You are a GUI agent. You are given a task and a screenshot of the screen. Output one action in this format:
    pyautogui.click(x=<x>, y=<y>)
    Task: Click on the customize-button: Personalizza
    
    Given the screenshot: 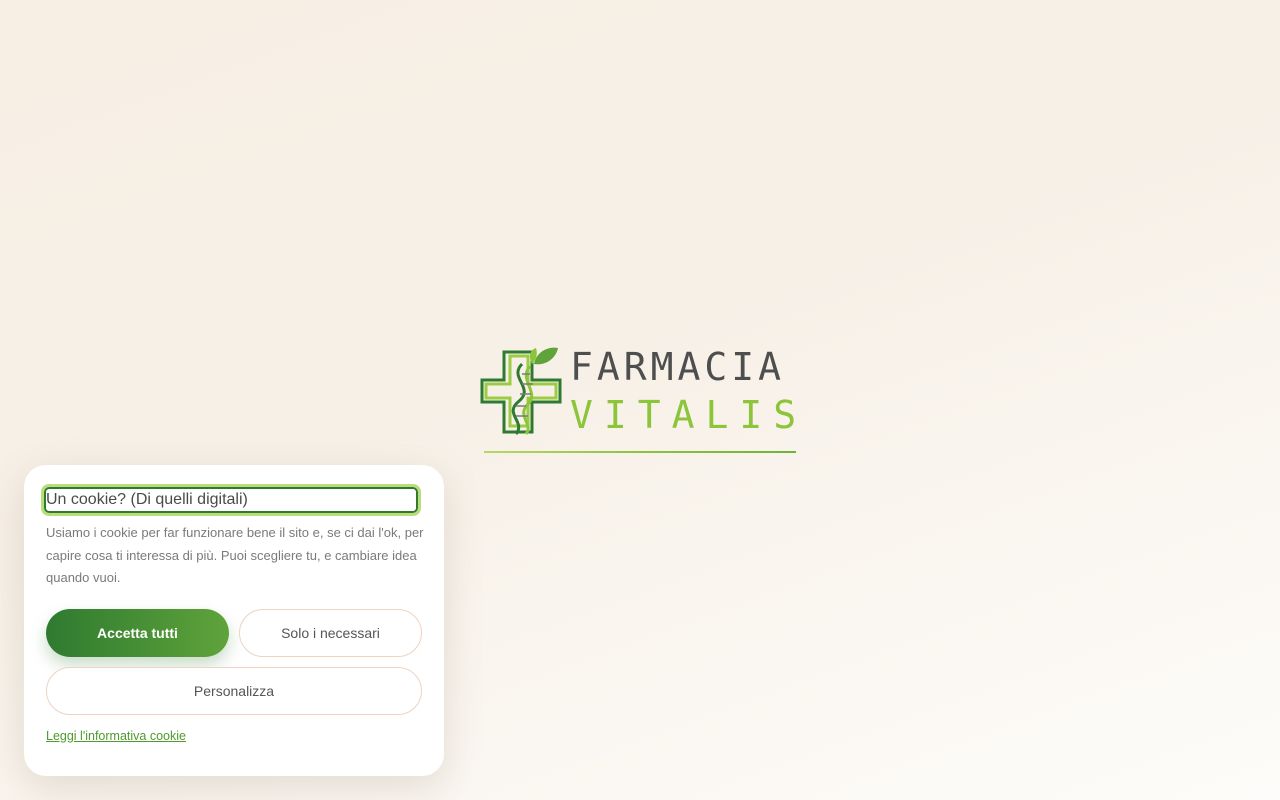 What is the action you would take?
    pyautogui.click(x=234, y=691)
    